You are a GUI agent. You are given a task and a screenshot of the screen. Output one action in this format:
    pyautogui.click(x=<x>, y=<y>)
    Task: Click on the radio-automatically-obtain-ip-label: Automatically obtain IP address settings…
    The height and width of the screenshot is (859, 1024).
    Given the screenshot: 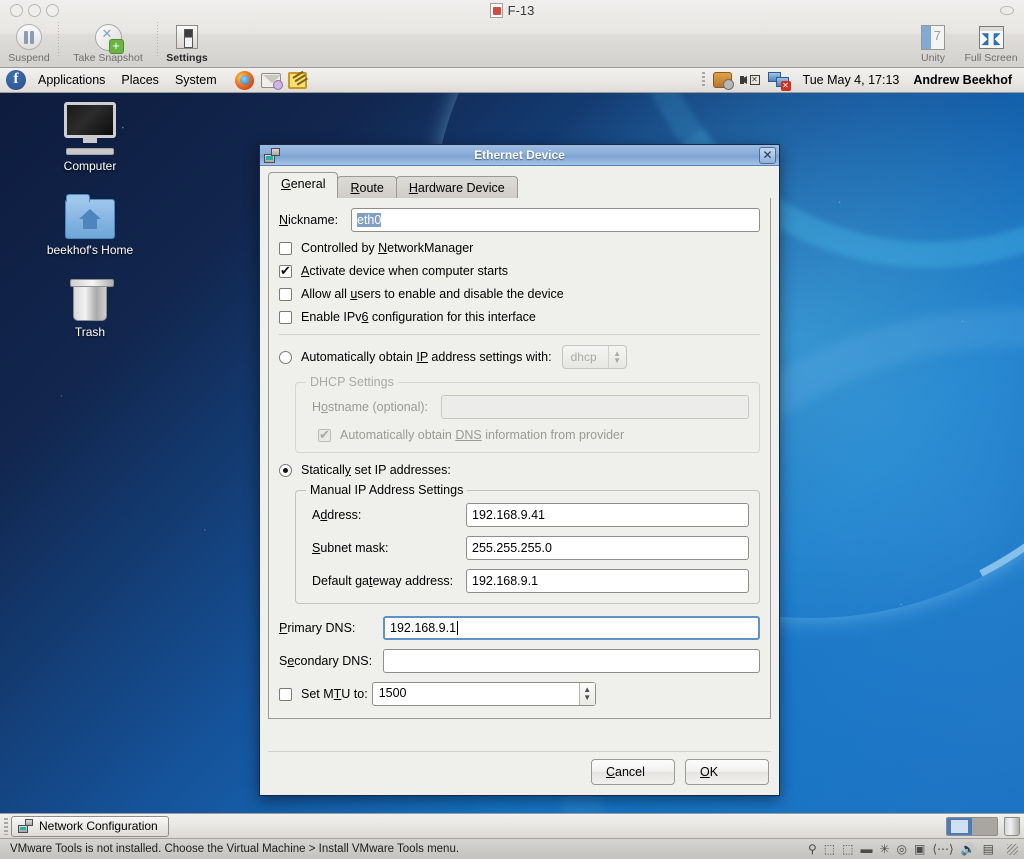 What is the action you would take?
    pyautogui.click(x=426, y=357)
    